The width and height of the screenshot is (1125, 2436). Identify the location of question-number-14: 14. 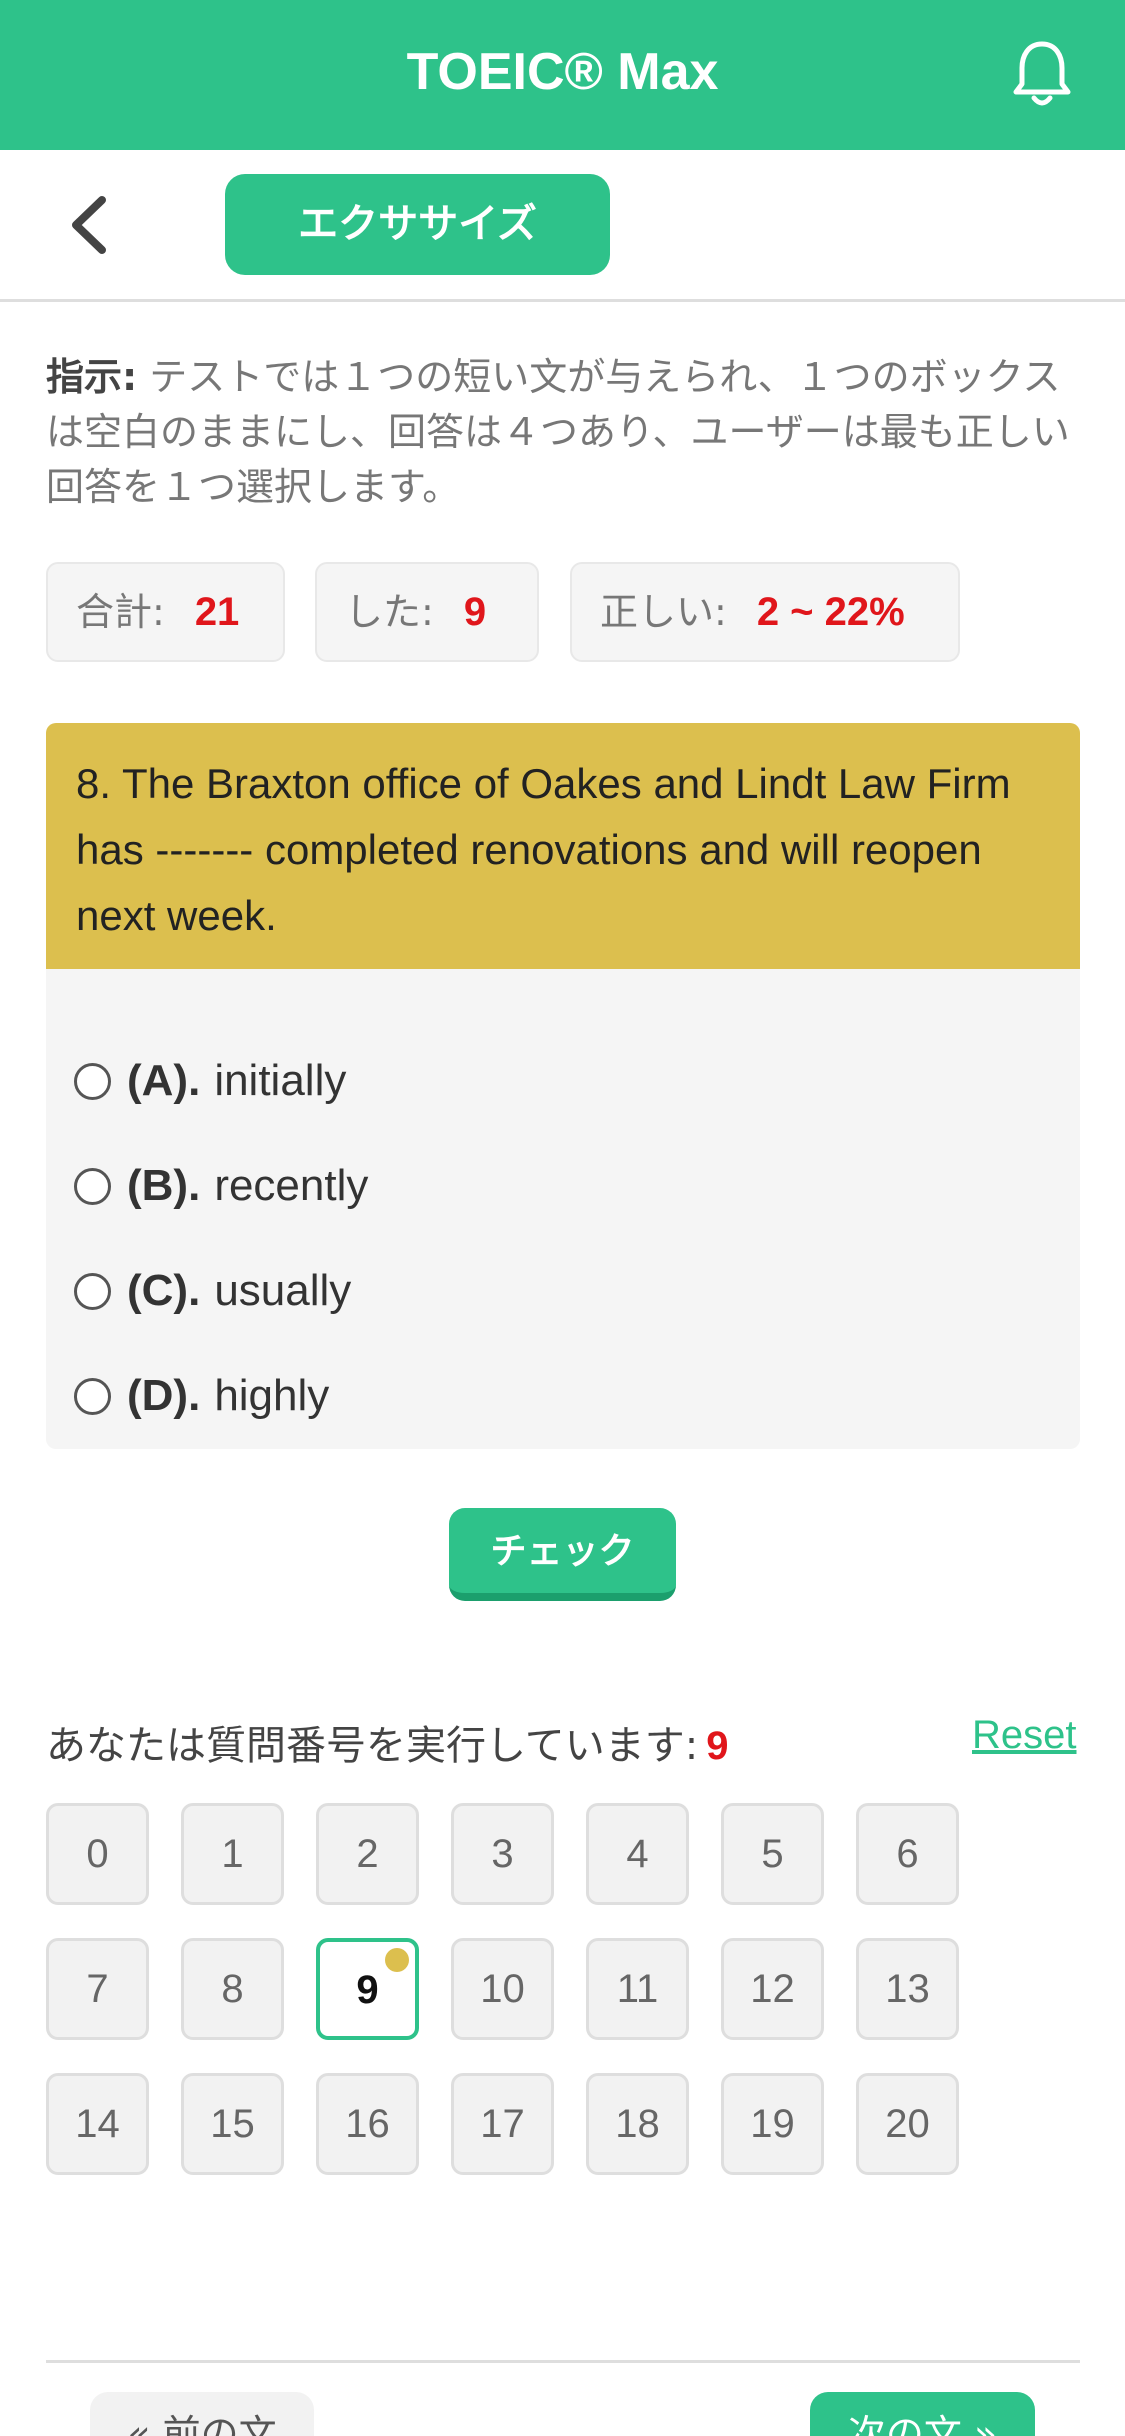
(97, 2124).